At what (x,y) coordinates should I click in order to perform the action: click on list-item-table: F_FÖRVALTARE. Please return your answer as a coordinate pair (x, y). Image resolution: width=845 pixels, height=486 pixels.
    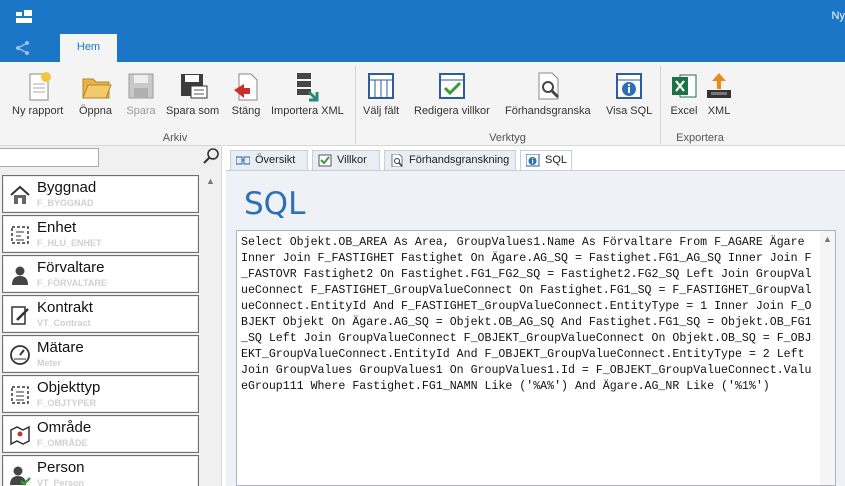
    Looking at the image, I should click on (72, 283).